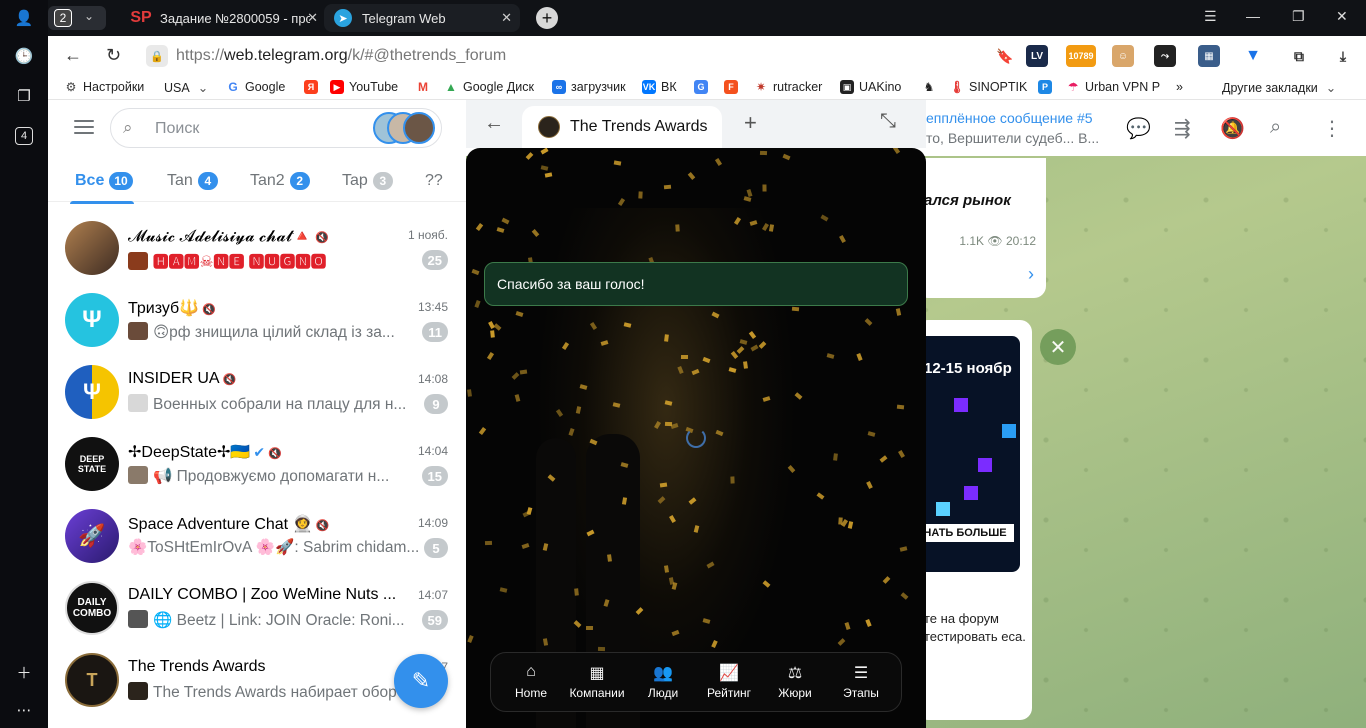 Image resolution: width=1366 pixels, height=728 pixels. What do you see at coordinates (24, 96) in the screenshot?
I see `collections-icon: ❐` at bounding box center [24, 96].